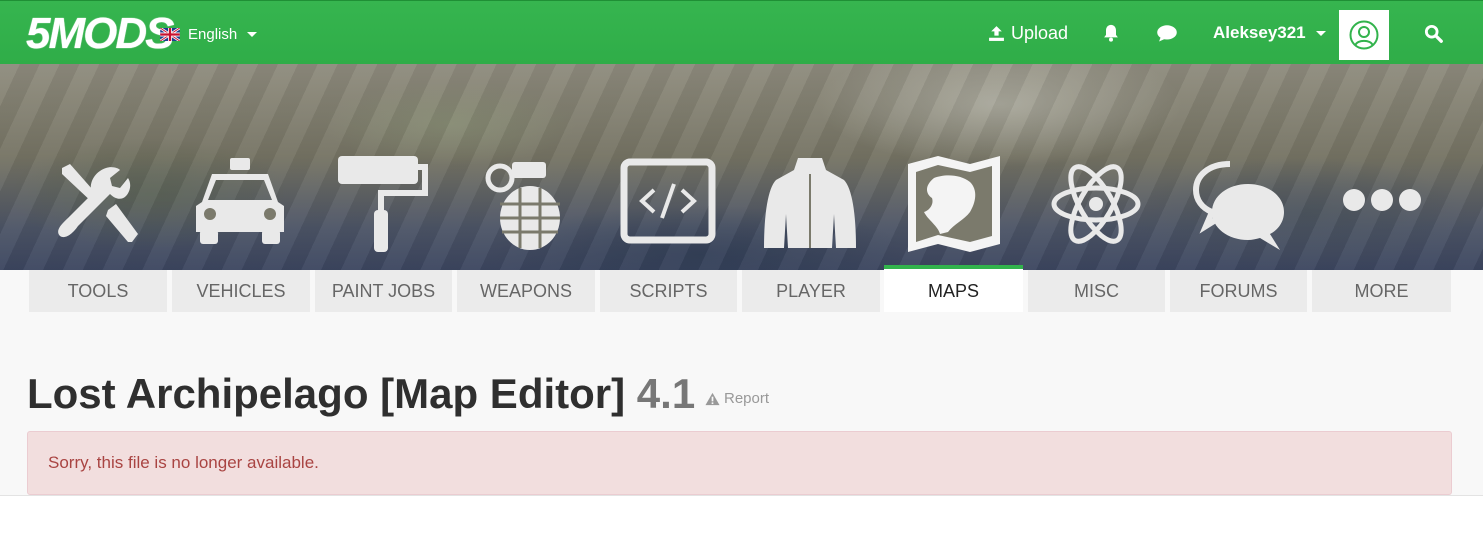 The image size is (1483, 538). I want to click on top-navbar: 5MODS English Upload Aleksey321, so click(741, 32).